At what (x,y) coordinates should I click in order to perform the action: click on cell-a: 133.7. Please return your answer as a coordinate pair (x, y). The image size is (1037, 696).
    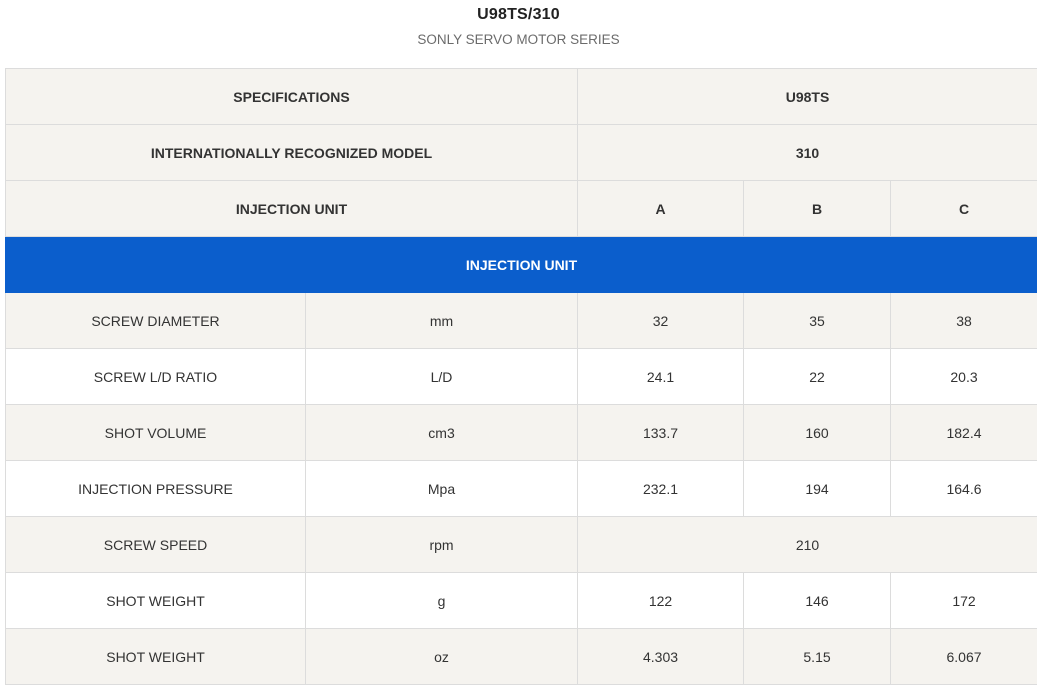
    Looking at the image, I should click on (661, 432).